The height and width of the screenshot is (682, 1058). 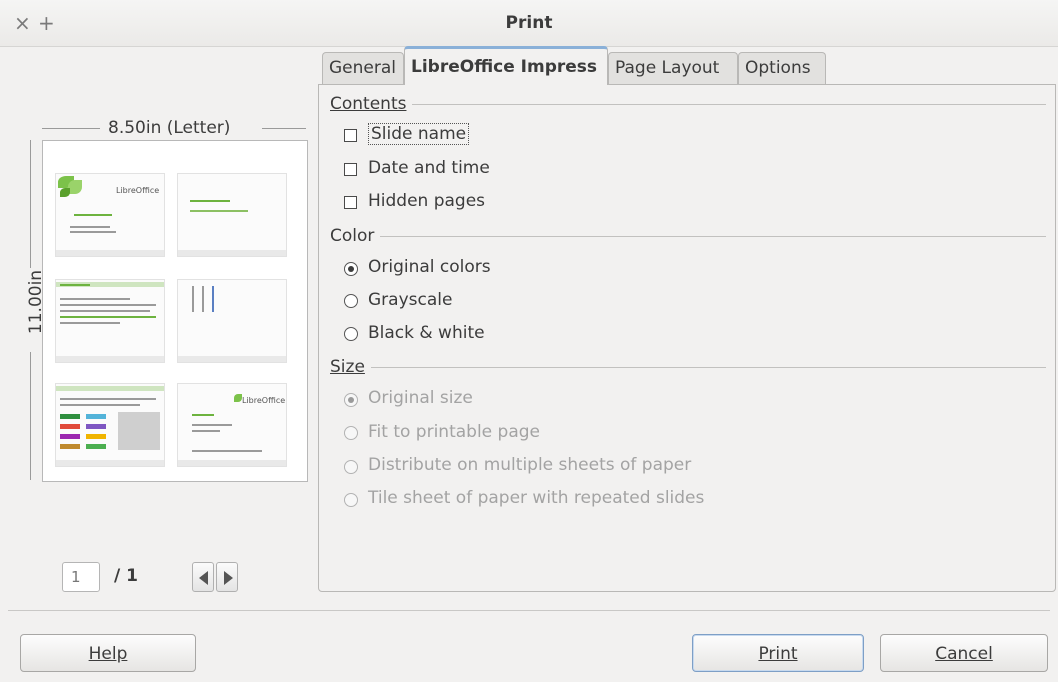 I want to click on original-size-radio, so click(x=351, y=400).